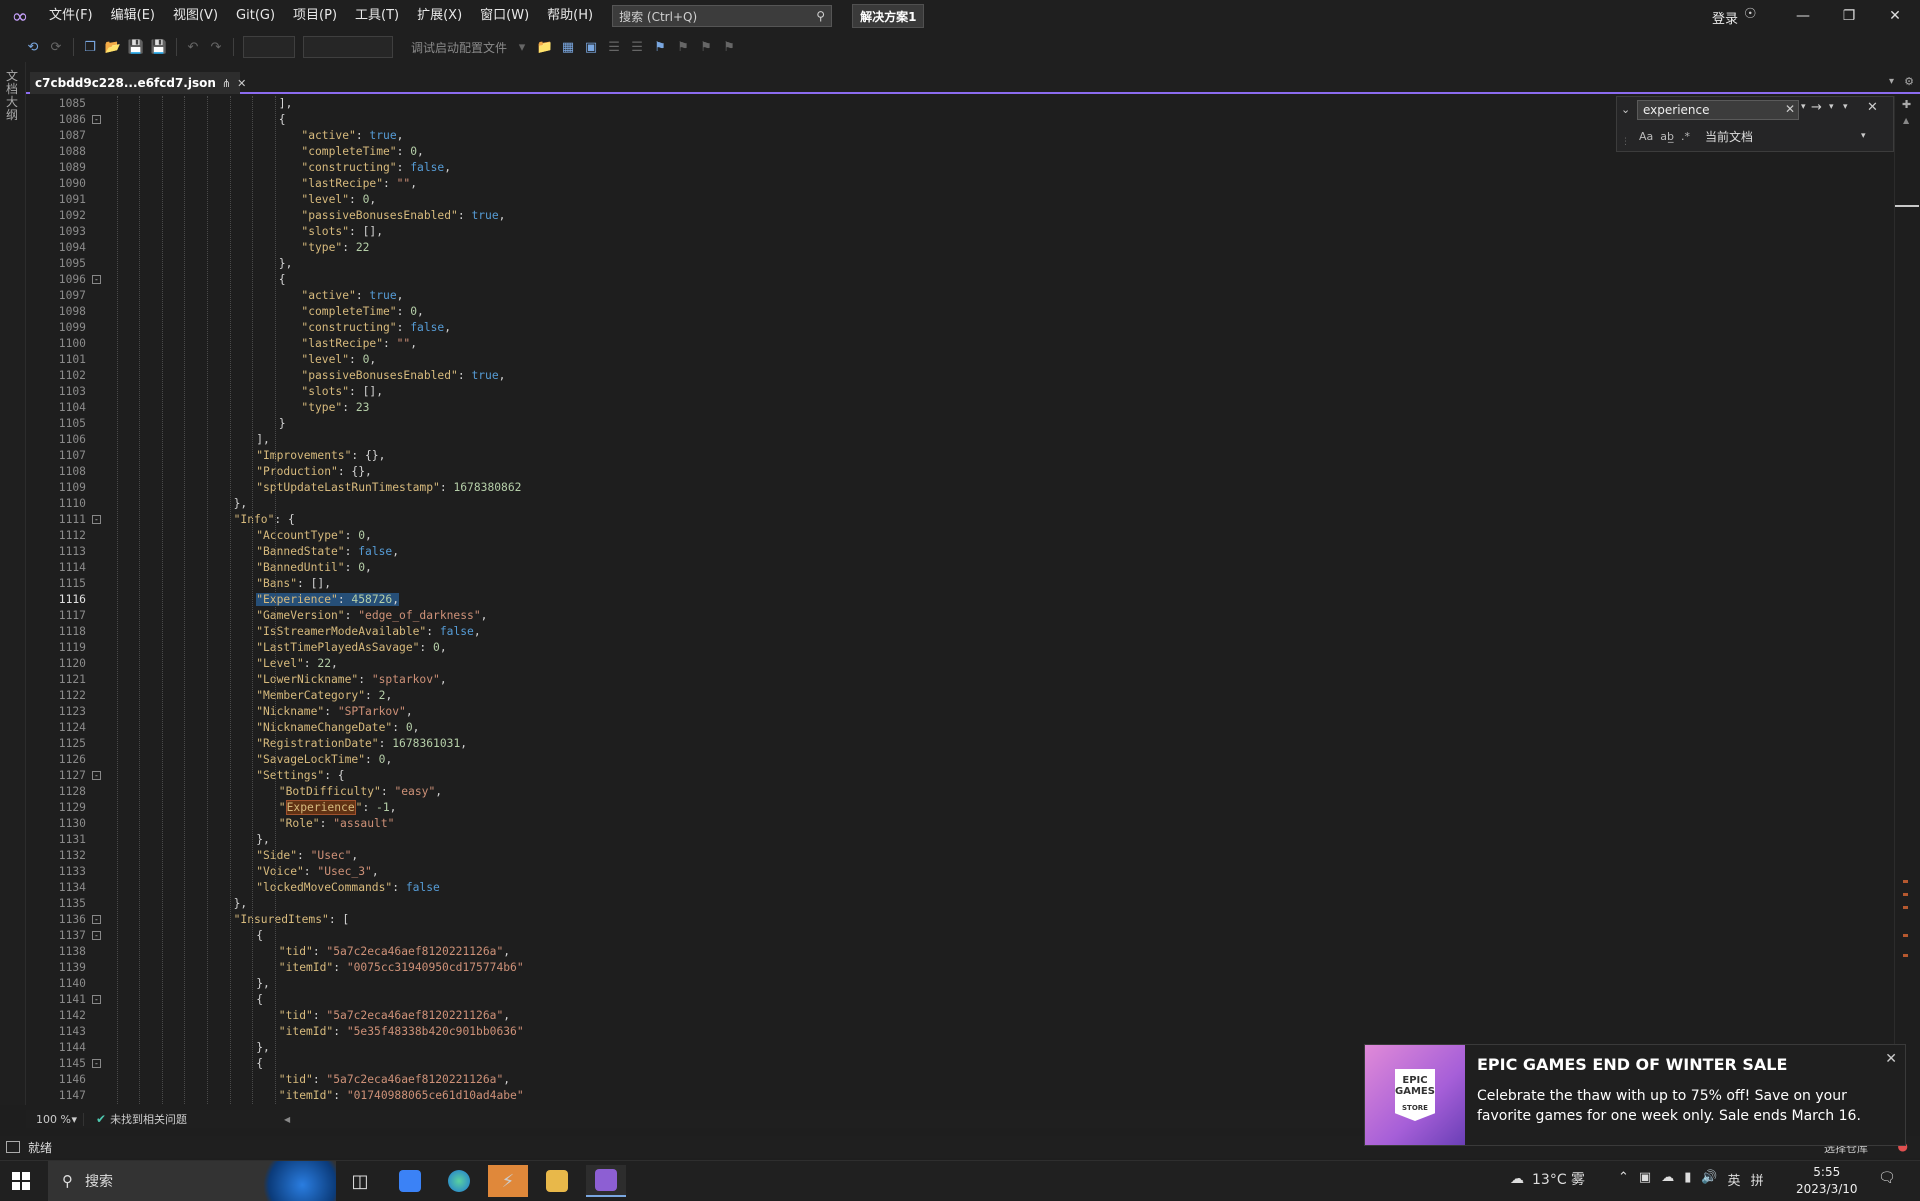  What do you see at coordinates (138, 83) in the screenshot?
I see `tab-json-file: c7cbdd9c228...e6fcd7.json ⋔ ✕` at bounding box center [138, 83].